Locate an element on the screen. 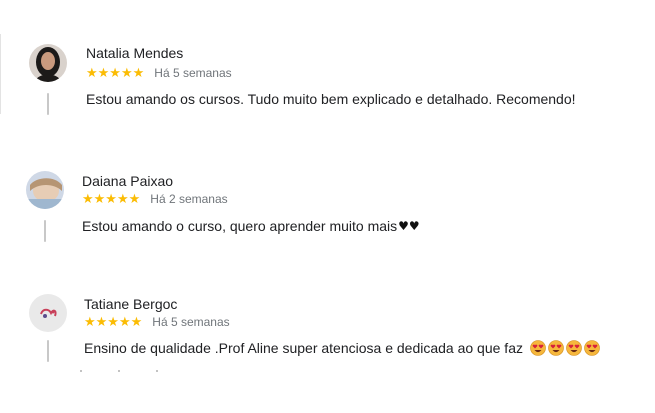 Image resolution: width=655 pixels, height=413 pixels. logo-avatar-icon is located at coordinates (48, 313).